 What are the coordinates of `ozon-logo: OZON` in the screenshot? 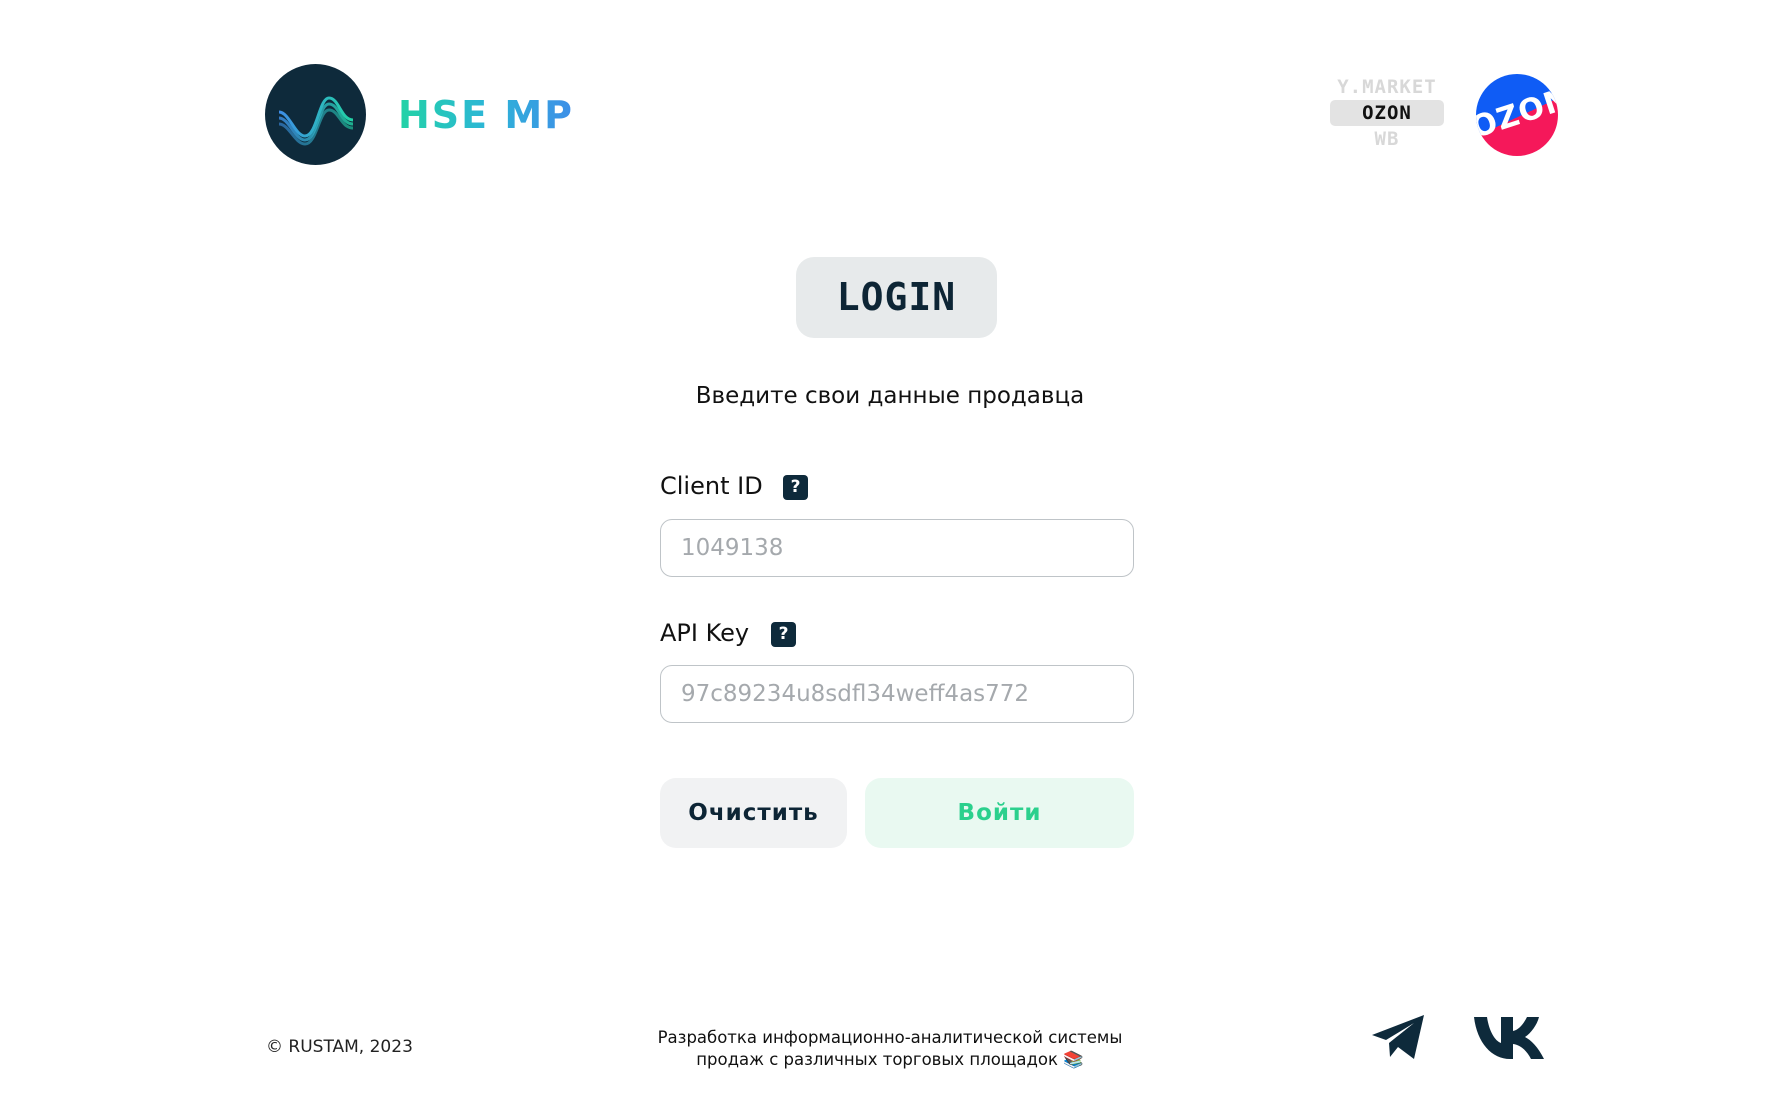 It's located at (1517, 115).